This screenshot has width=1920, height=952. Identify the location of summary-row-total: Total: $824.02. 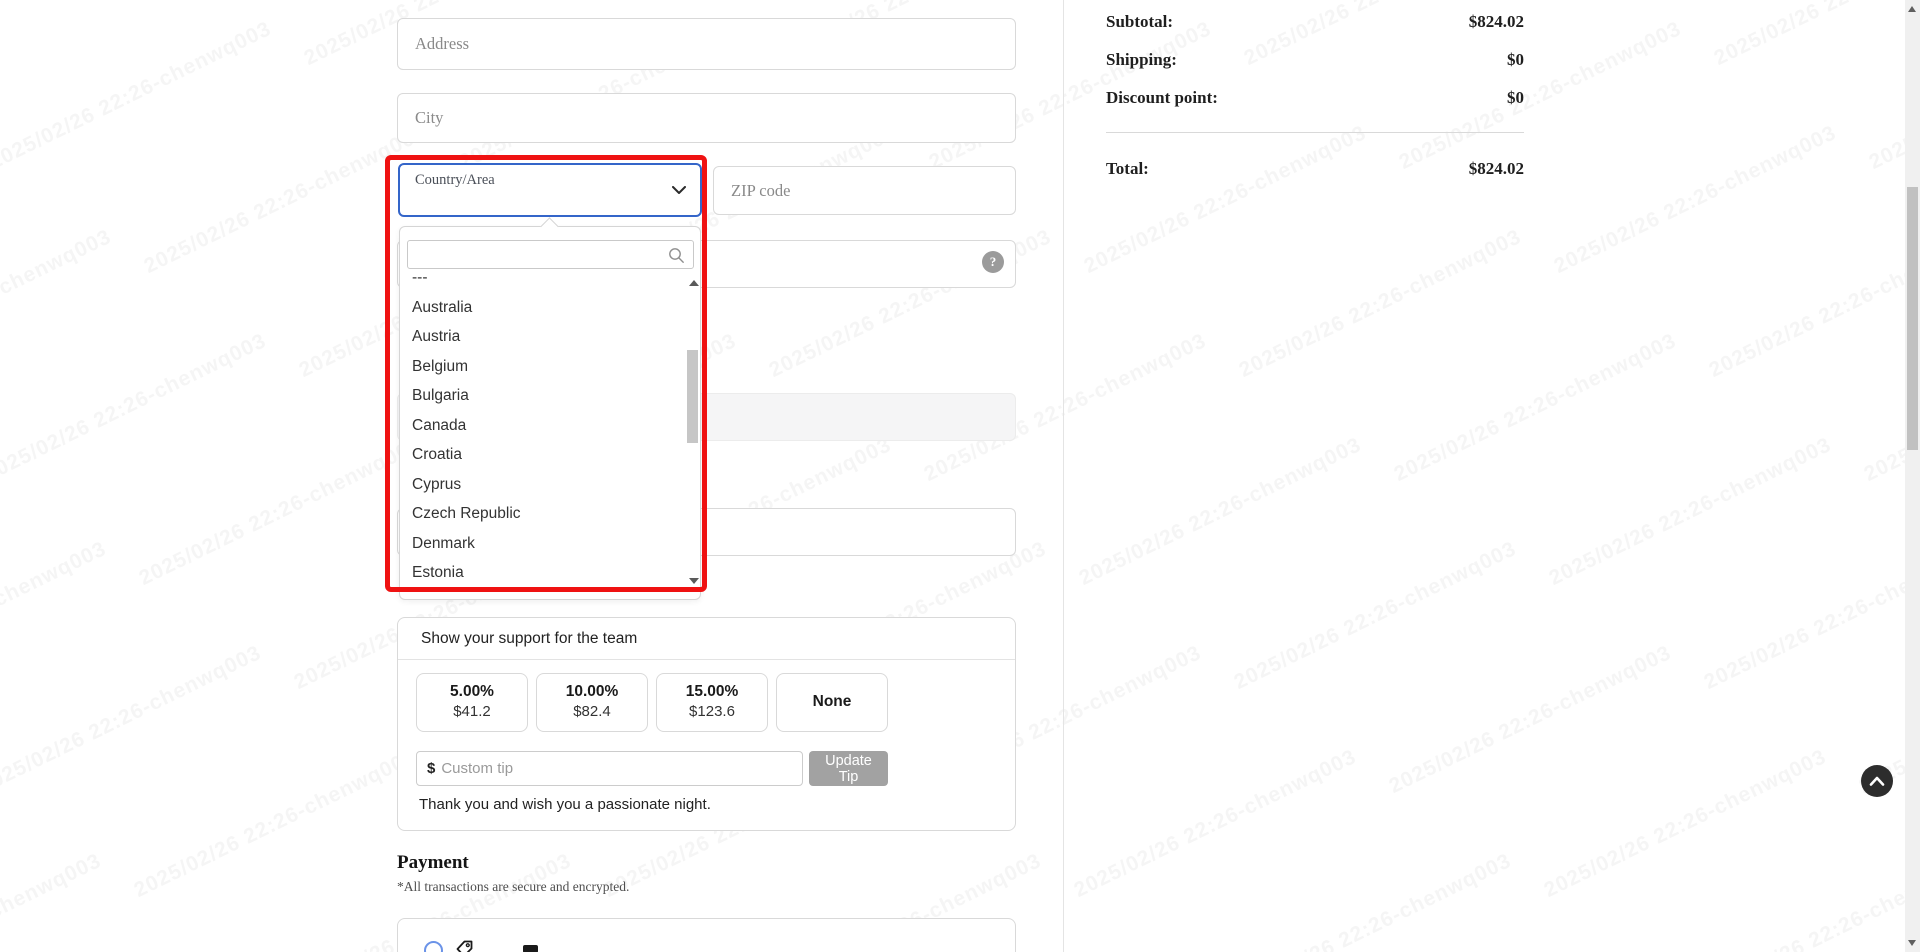
(1315, 169).